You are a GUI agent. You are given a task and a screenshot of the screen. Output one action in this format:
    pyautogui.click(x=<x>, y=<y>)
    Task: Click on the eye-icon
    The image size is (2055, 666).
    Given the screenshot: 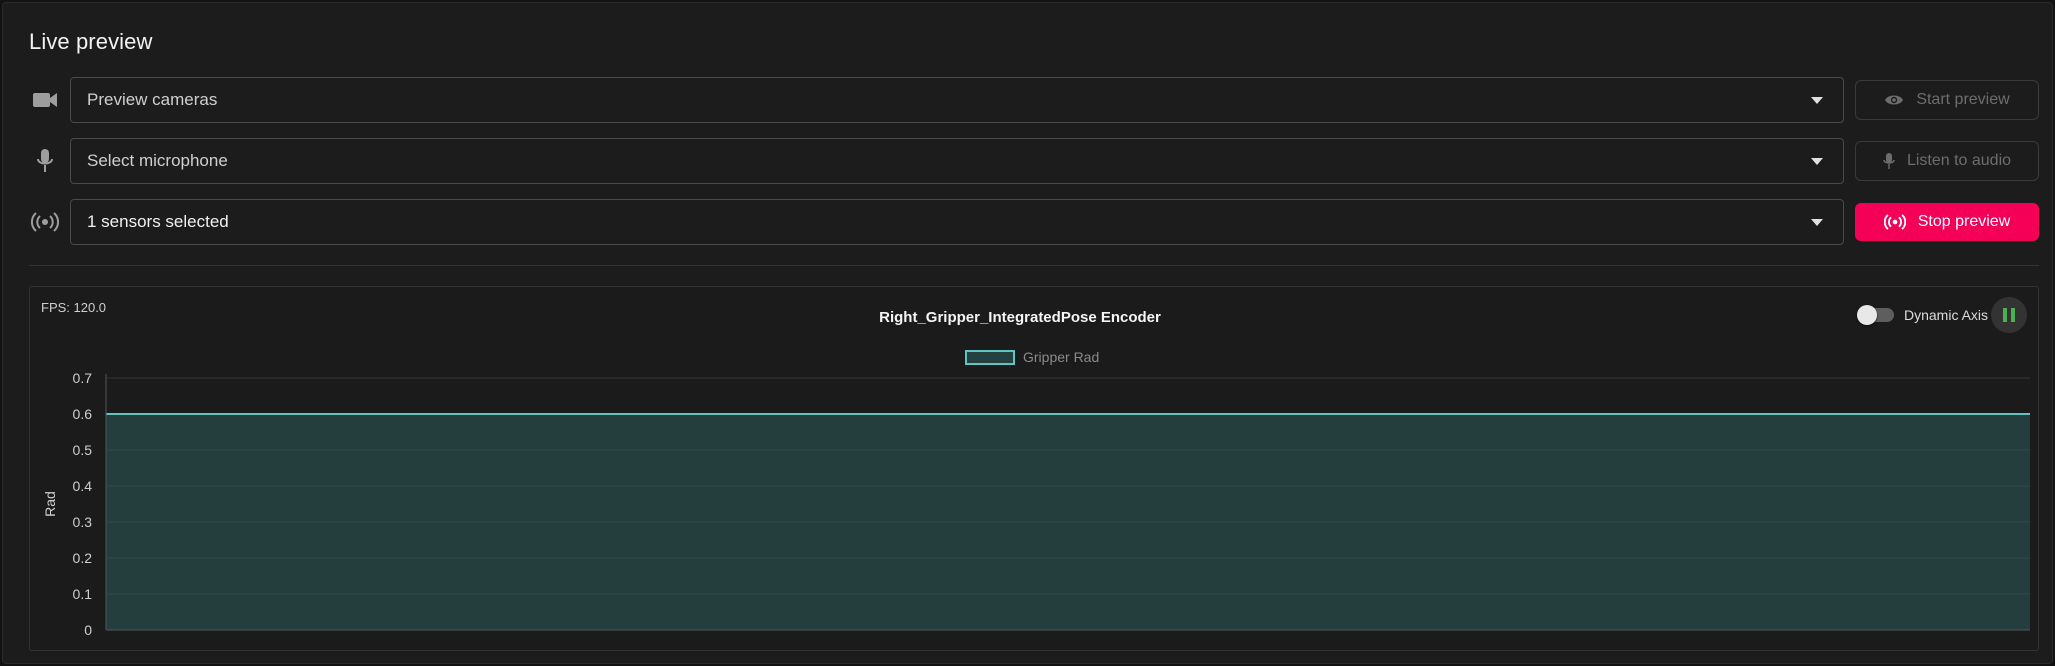 What is the action you would take?
    pyautogui.click(x=1894, y=100)
    